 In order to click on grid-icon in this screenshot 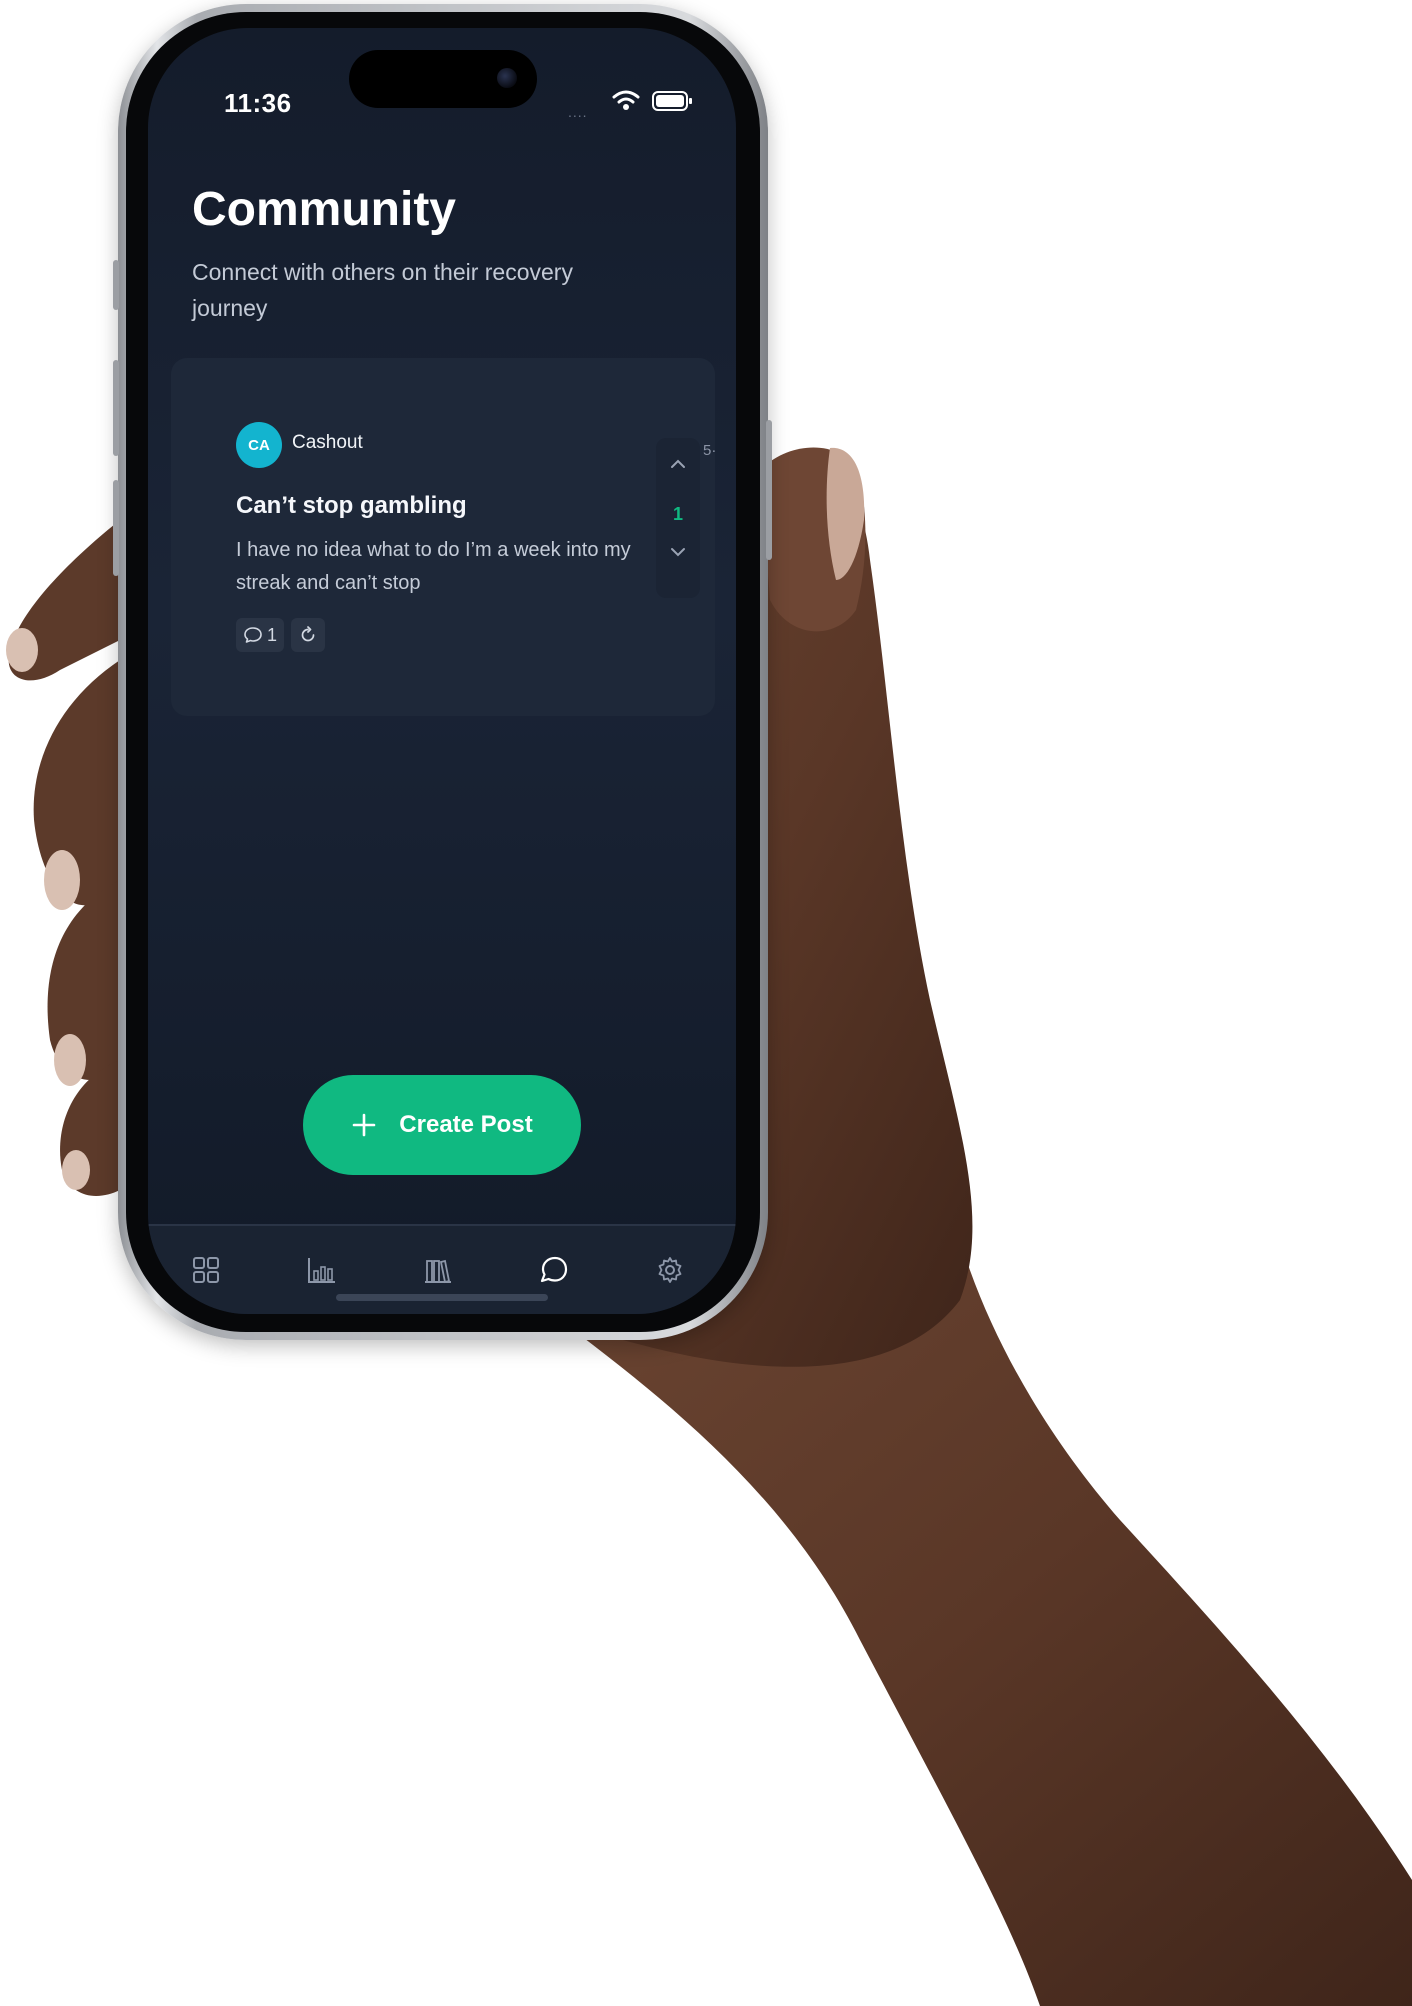, I will do `click(206, 1270)`.